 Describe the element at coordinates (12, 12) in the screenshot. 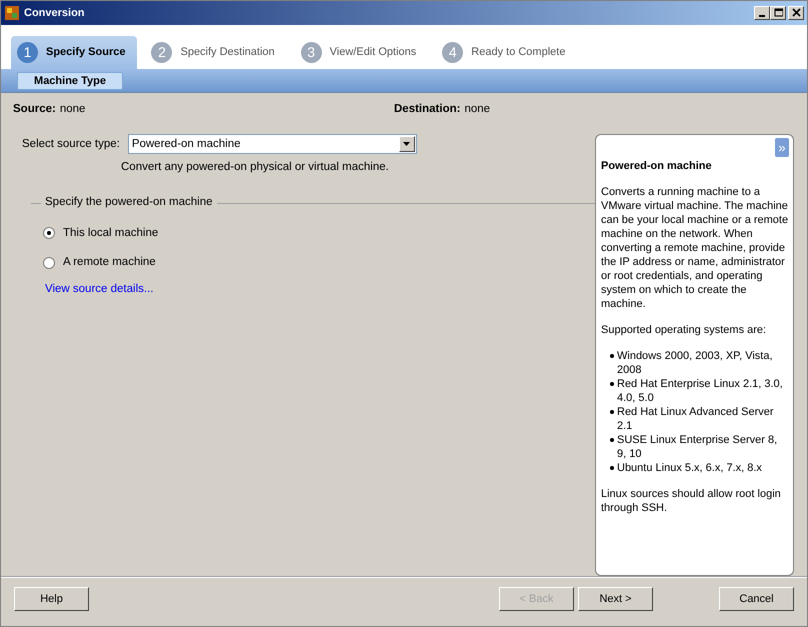

I see `app-icon` at that location.